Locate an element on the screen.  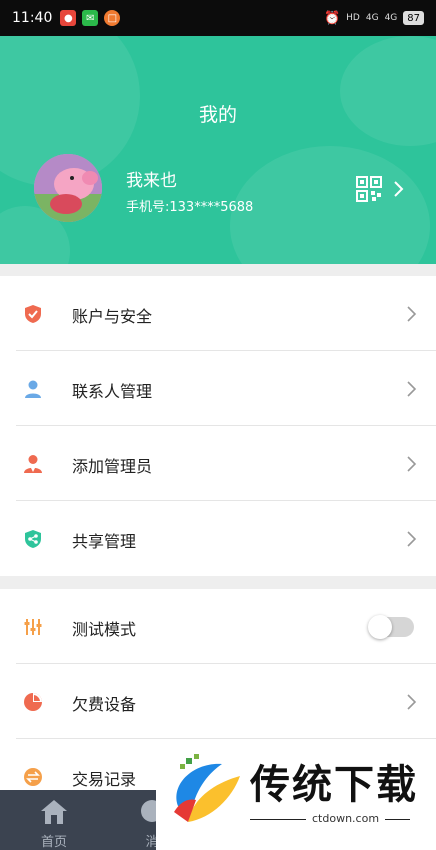
exchange-icon is located at coordinates (33, 777).